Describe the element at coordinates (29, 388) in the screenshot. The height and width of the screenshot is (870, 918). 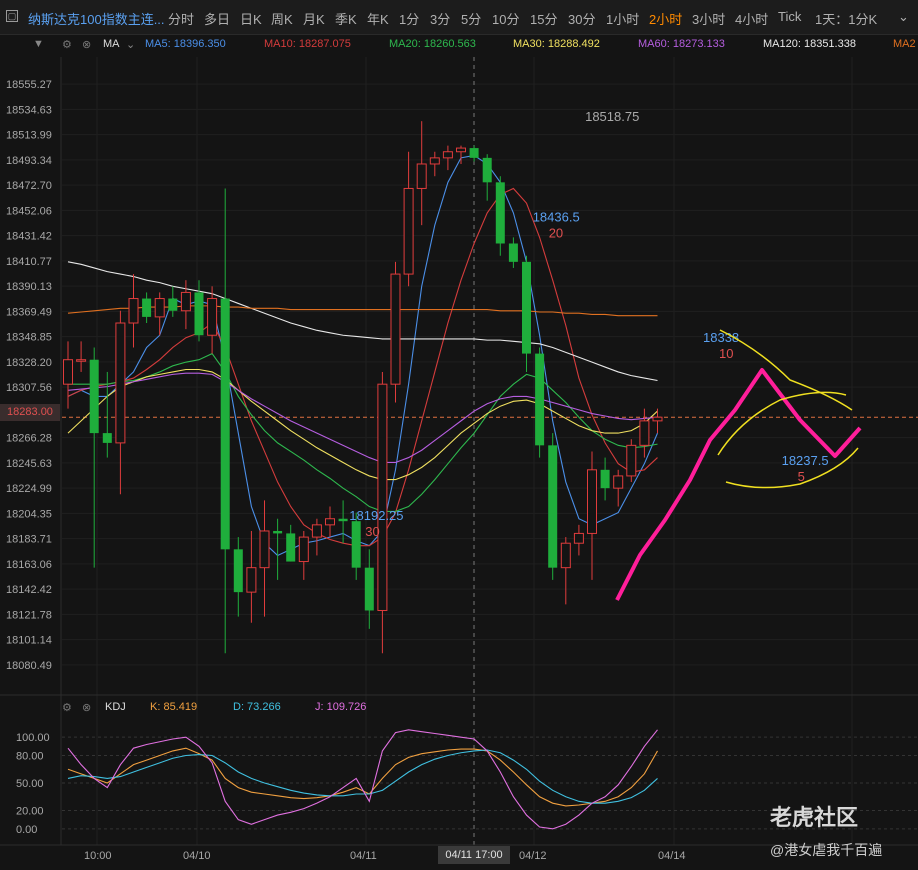
I see `y-tick-label: 18307.56` at that location.